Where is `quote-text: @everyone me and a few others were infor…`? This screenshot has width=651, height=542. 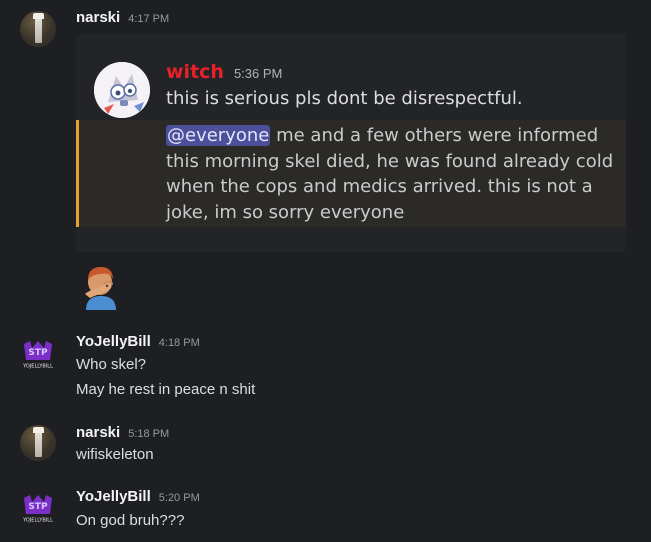 quote-text: @everyone me and a few others were infor… is located at coordinates (391, 174).